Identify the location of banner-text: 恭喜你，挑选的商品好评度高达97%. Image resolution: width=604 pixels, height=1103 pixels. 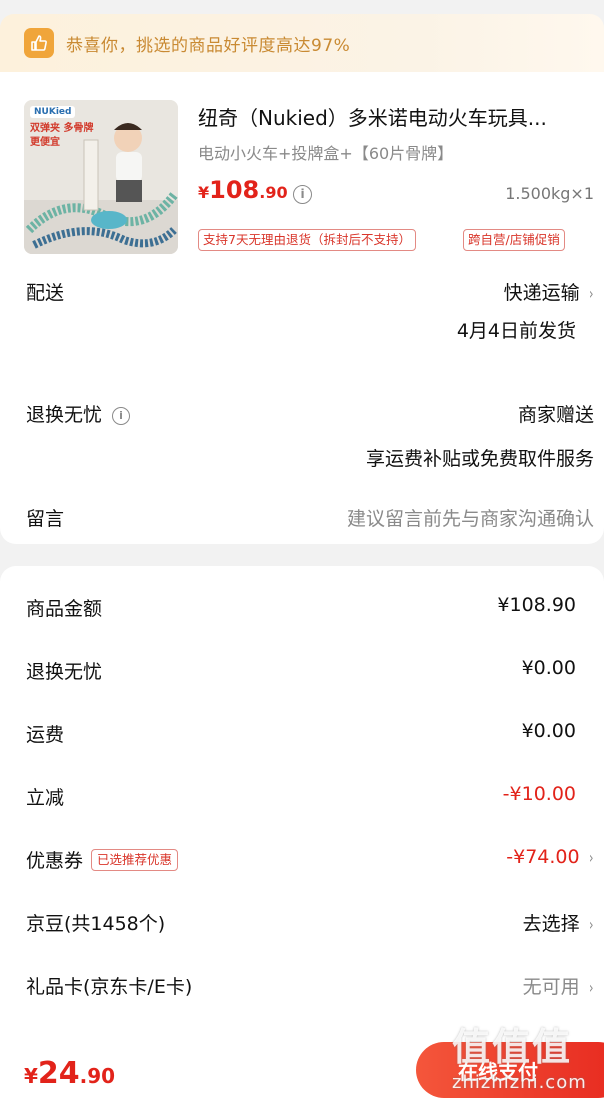
(208, 45).